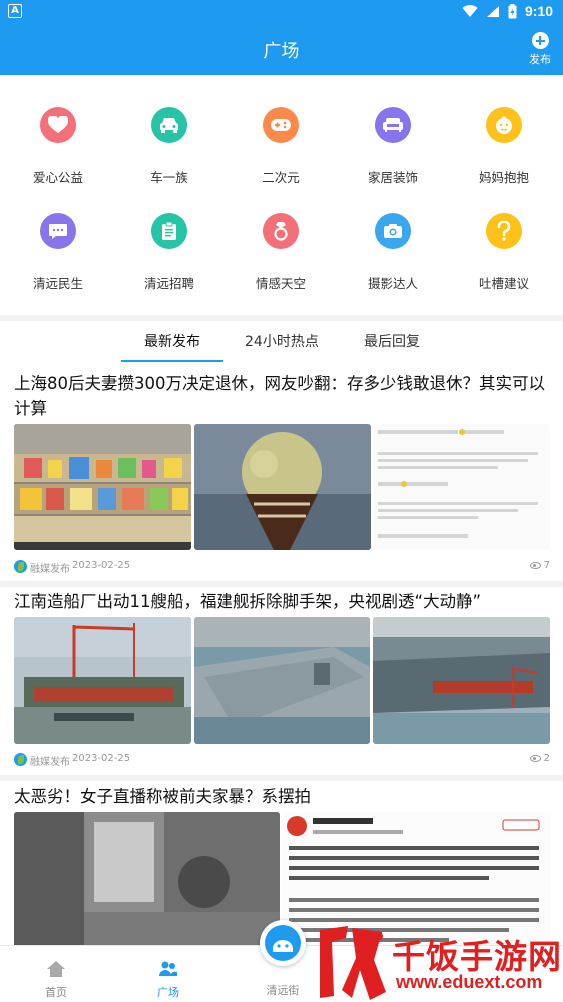 The height and width of the screenshot is (1002, 563). I want to click on category-label: 妈妈抱抱, so click(503, 177).